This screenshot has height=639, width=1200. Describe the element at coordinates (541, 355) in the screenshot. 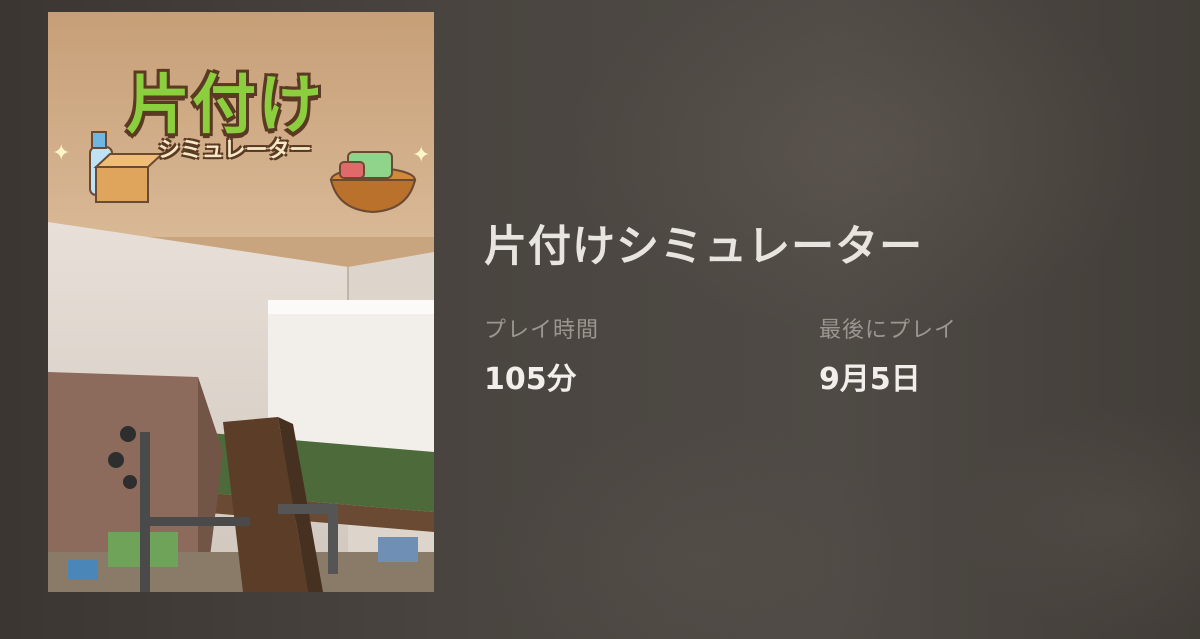

I see `playtime-stat: プレイ時間 105分` at that location.